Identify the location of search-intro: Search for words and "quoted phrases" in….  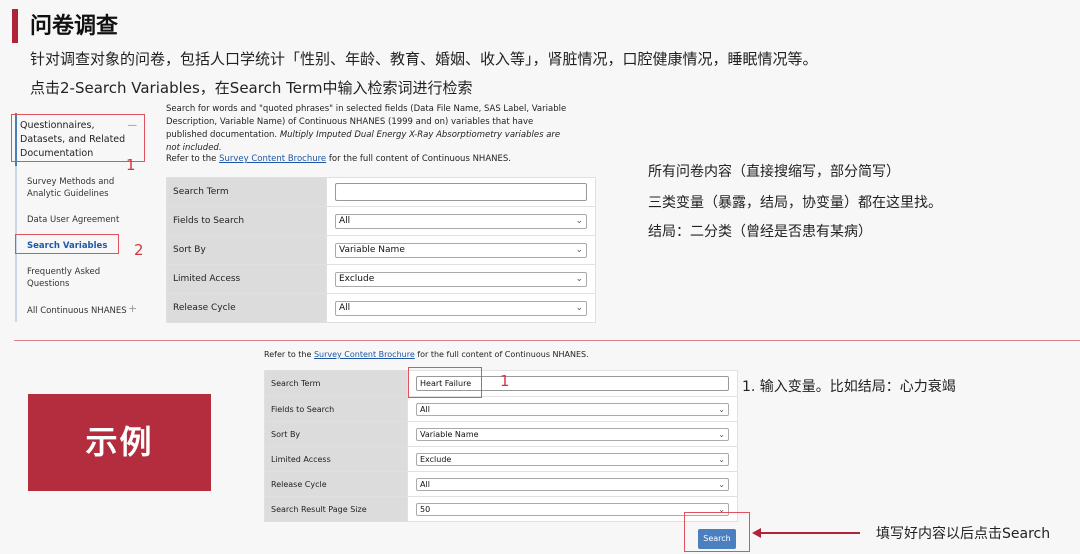
(371, 129).